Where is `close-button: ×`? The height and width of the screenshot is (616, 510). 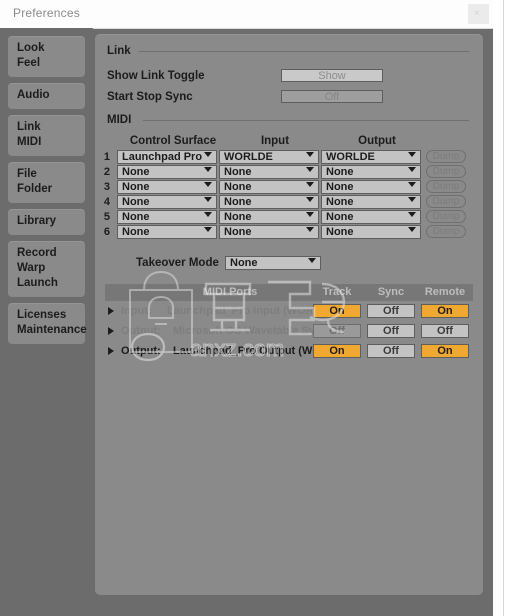 close-button: × is located at coordinates (478, 14).